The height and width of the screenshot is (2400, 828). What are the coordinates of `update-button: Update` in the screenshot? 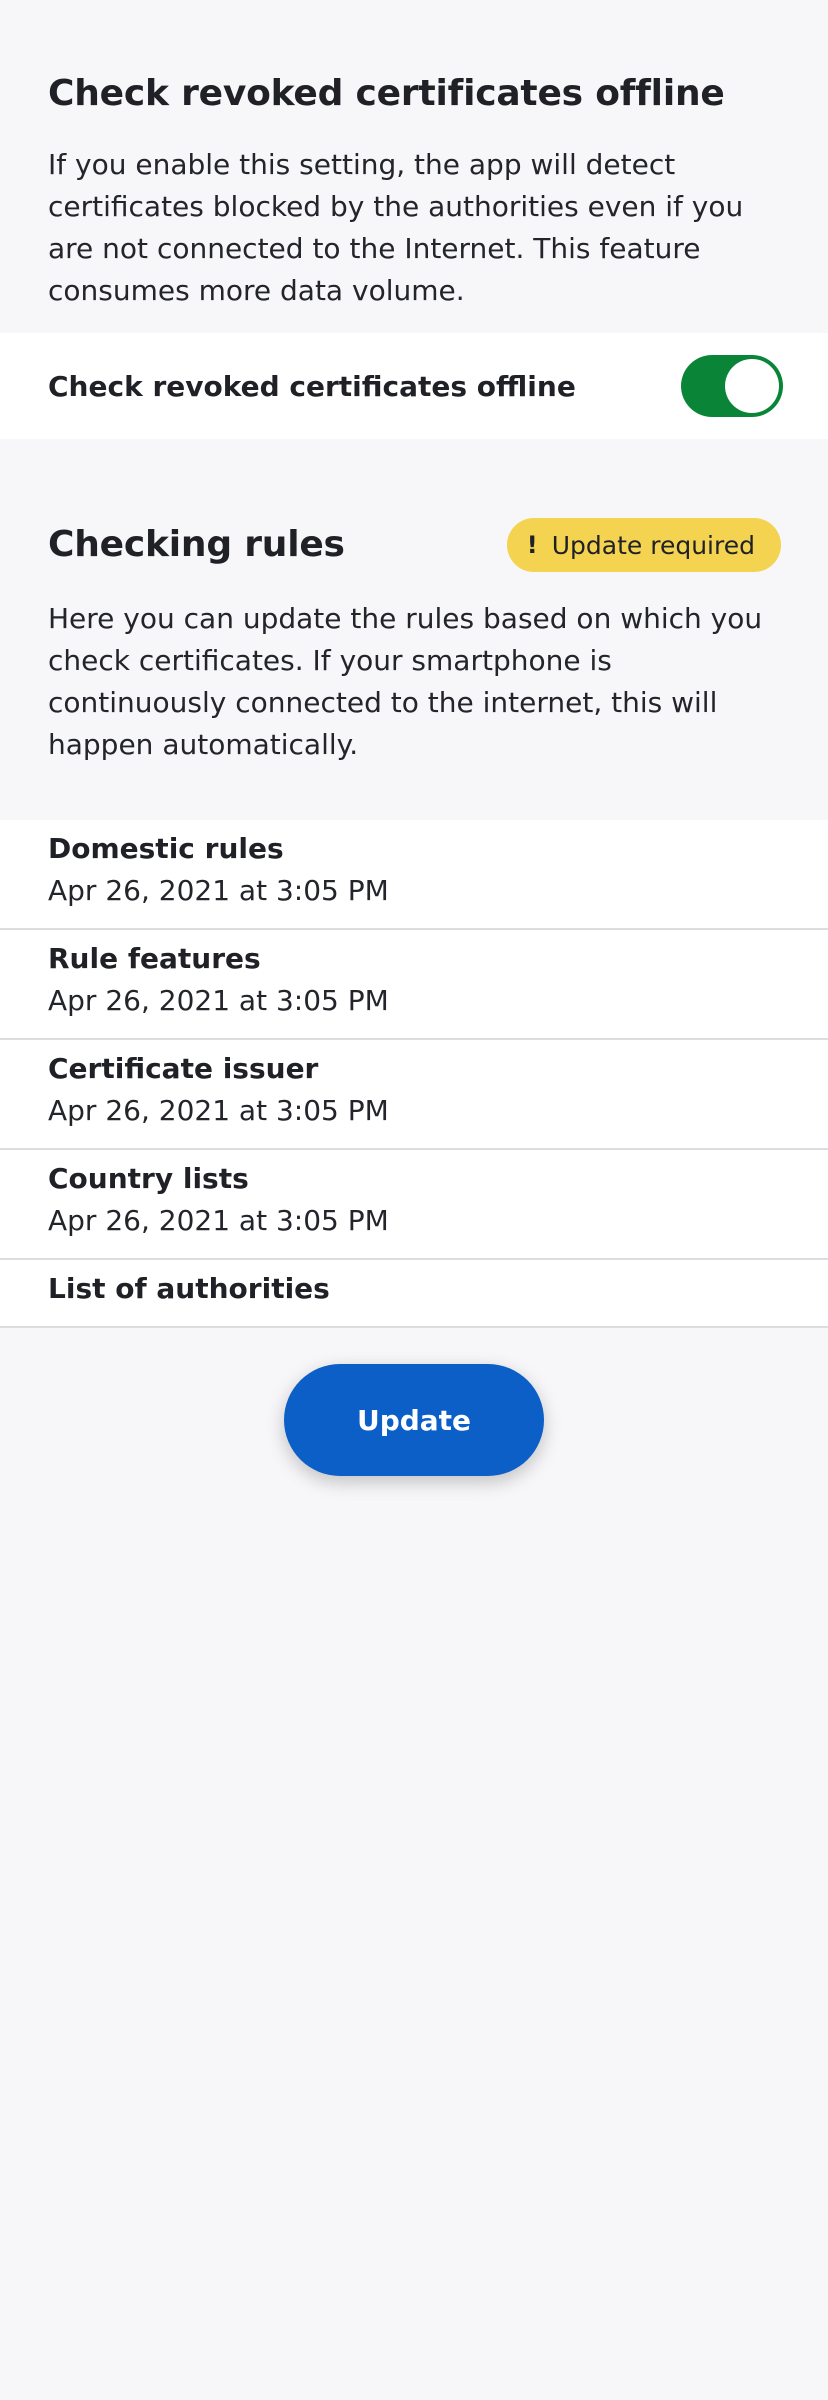 It's located at (414, 1420).